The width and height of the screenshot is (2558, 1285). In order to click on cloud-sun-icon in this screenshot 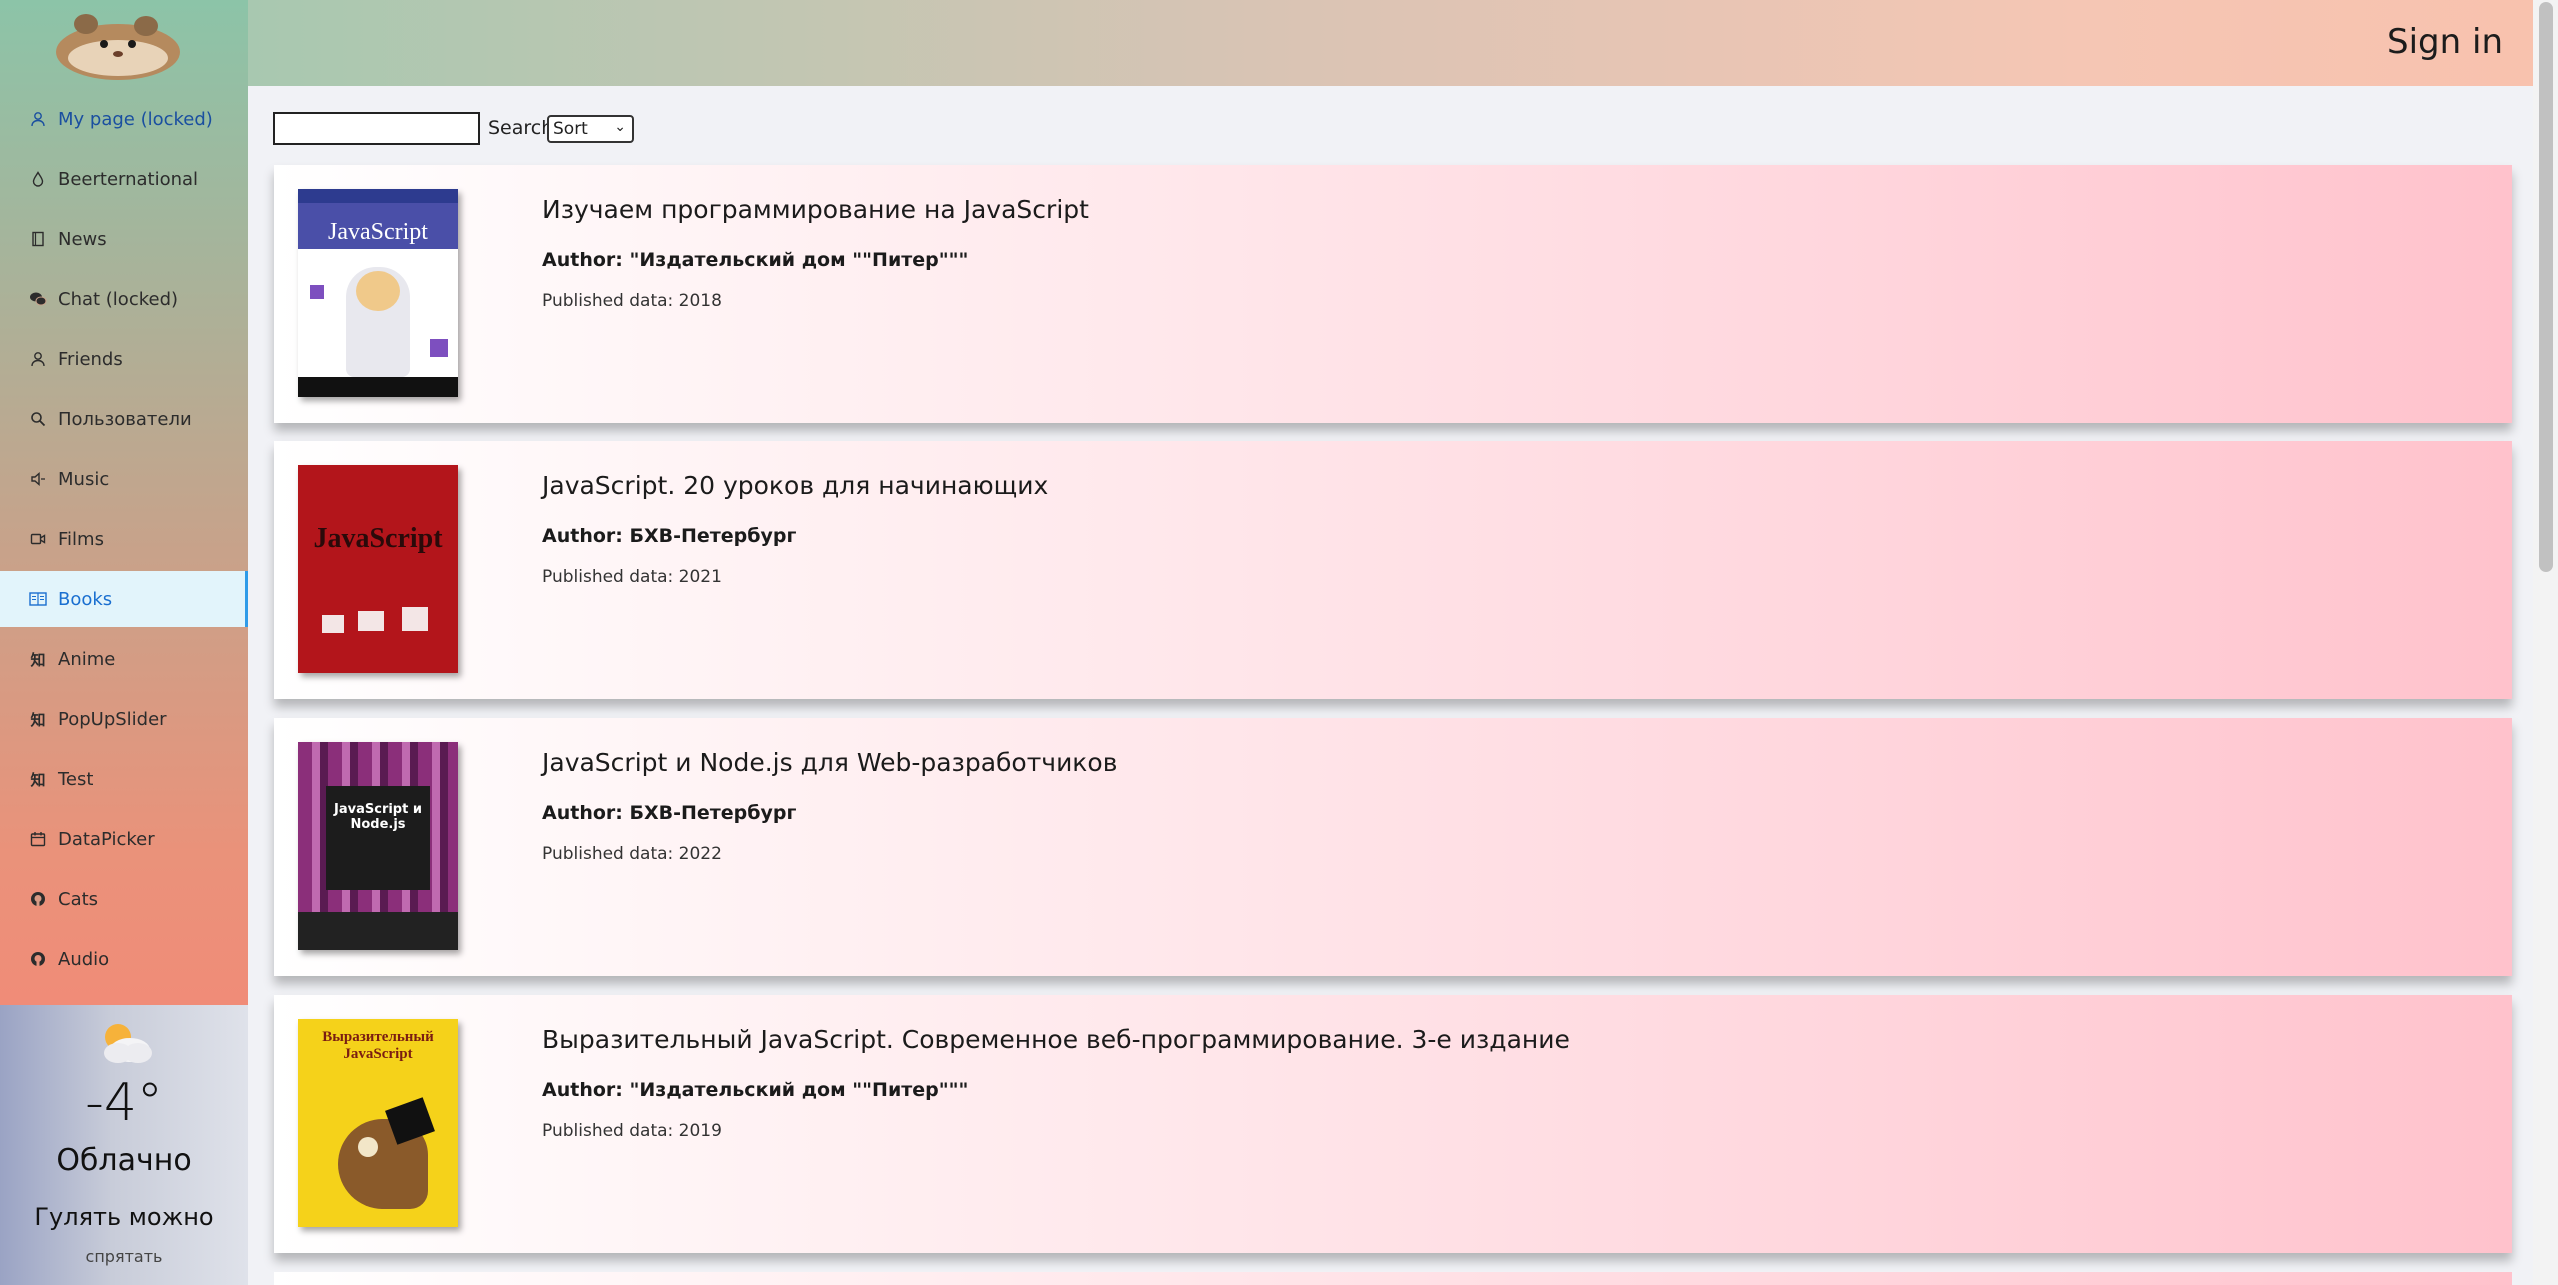, I will do `click(128, 1043)`.